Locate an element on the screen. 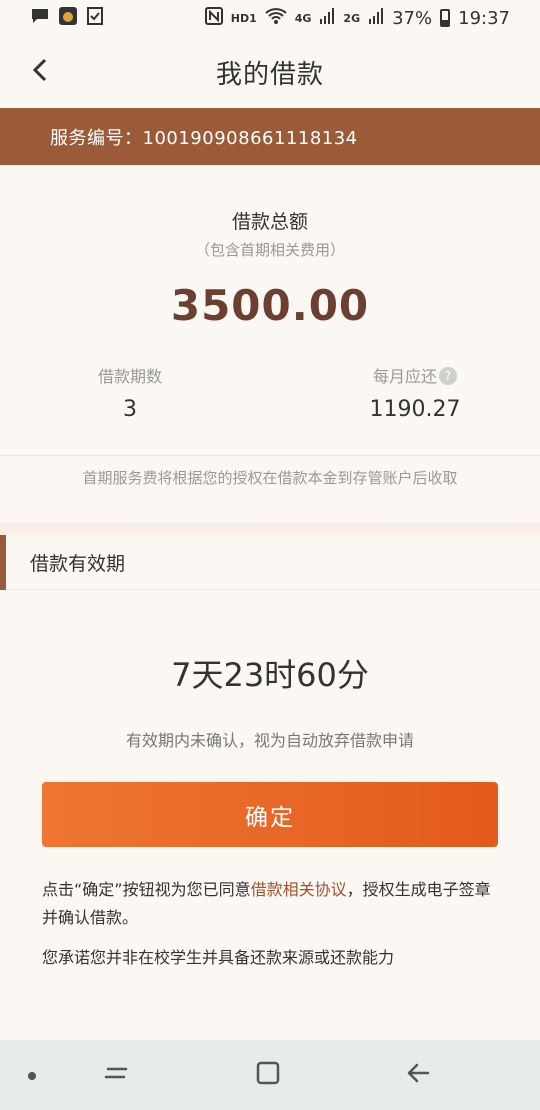 The image size is (540, 1110). periods-label: 借款期数 is located at coordinates (129, 376).